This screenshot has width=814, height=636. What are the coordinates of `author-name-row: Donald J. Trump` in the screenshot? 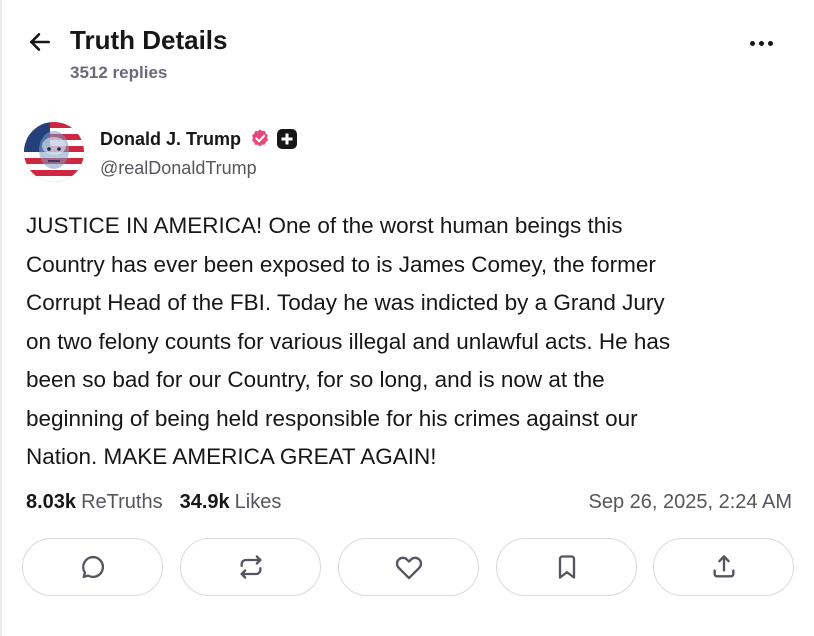 It's located at (199, 139).